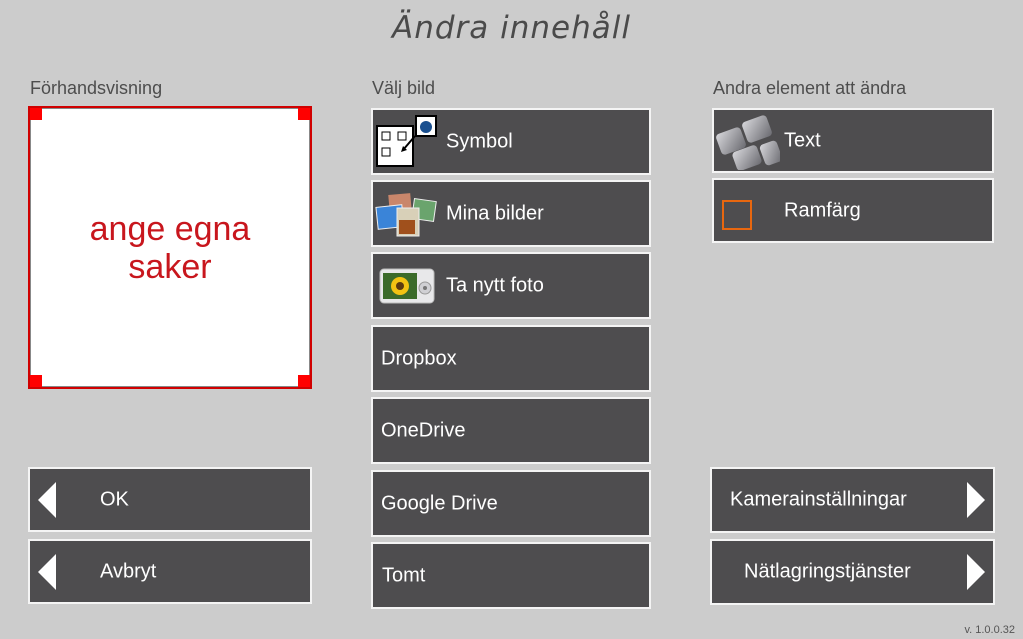 The image size is (1023, 639). What do you see at coordinates (737, 215) in the screenshot?
I see `frame-color-swatch-icon` at bounding box center [737, 215].